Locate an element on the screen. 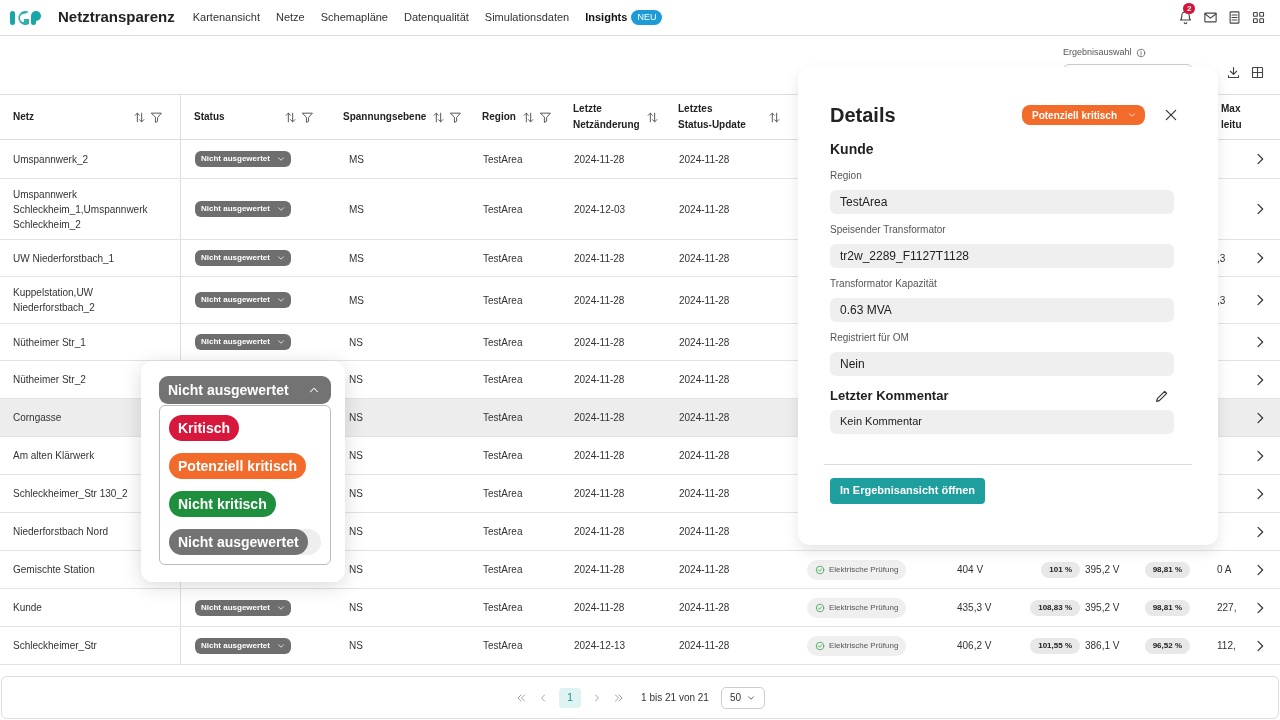  nav-link: Kartenansicht is located at coordinates (226, 17).